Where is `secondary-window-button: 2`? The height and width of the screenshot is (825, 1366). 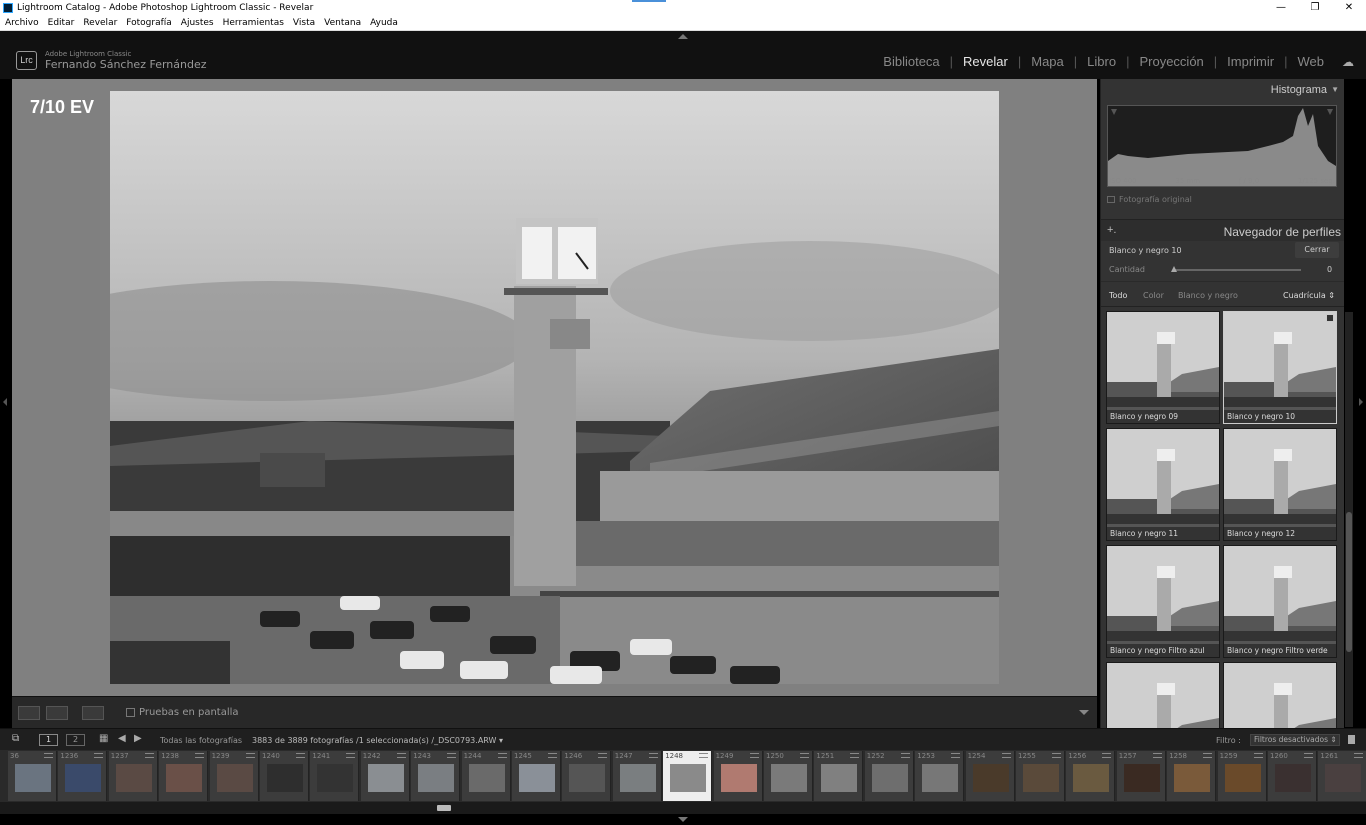 secondary-window-button: 2 is located at coordinates (75, 740).